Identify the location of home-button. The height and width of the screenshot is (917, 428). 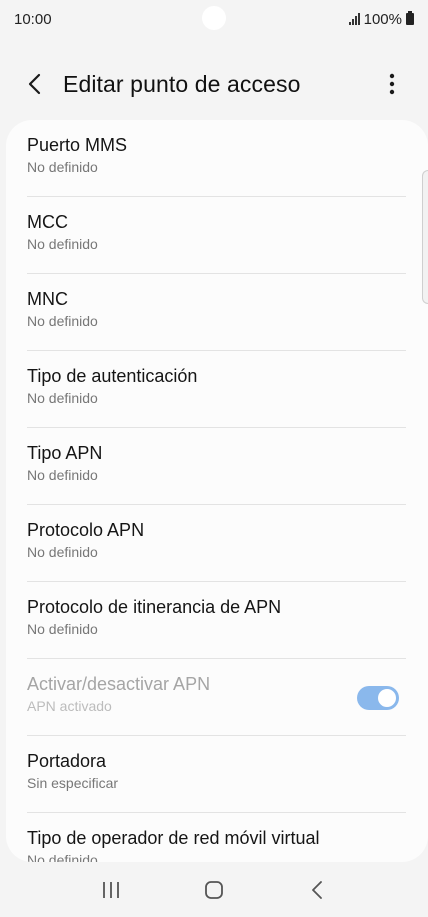
(214, 890).